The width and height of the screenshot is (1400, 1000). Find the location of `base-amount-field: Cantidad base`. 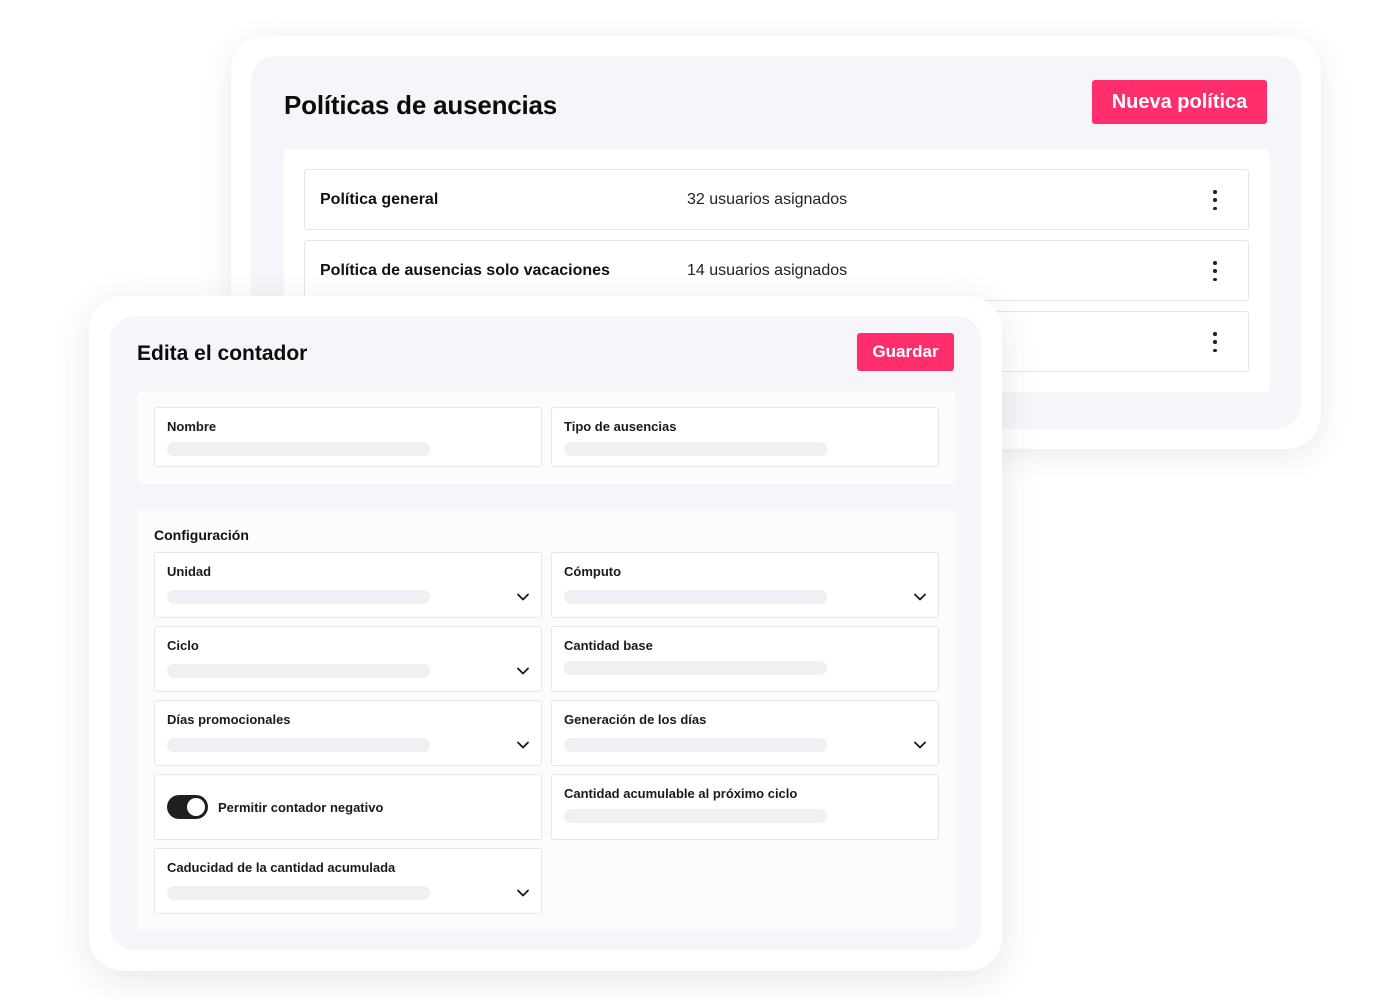

base-amount-field: Cantidad base is located at coordinates (745, 659).